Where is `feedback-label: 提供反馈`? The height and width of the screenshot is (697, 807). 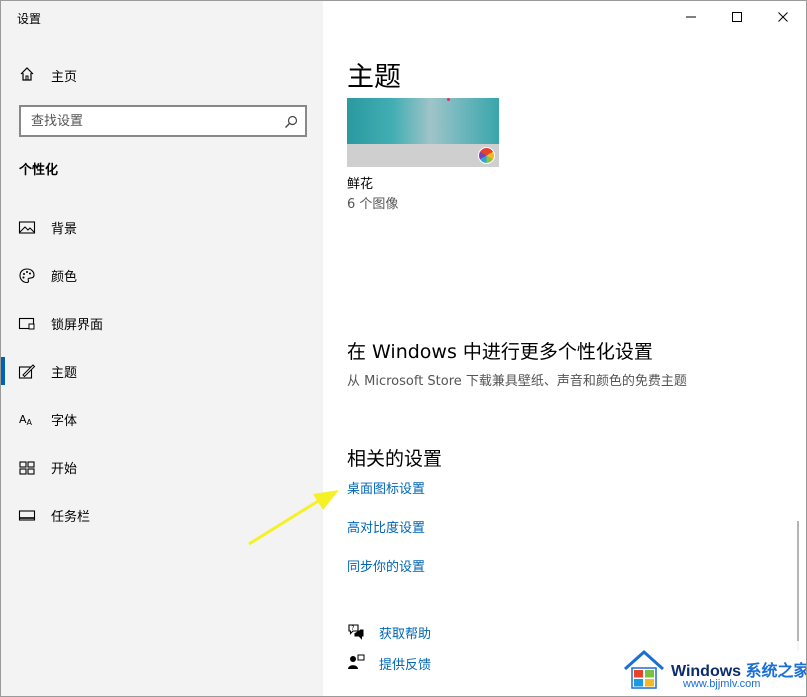
feedback-label: 提供反馈 is located at coordinates (405, 665).